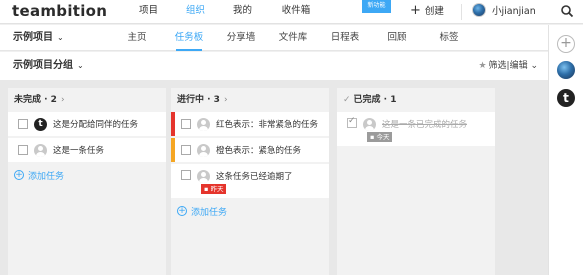 This screenshot has height=275, width=583. I want to click on due-date-label: 昨天, so click(217, 189).